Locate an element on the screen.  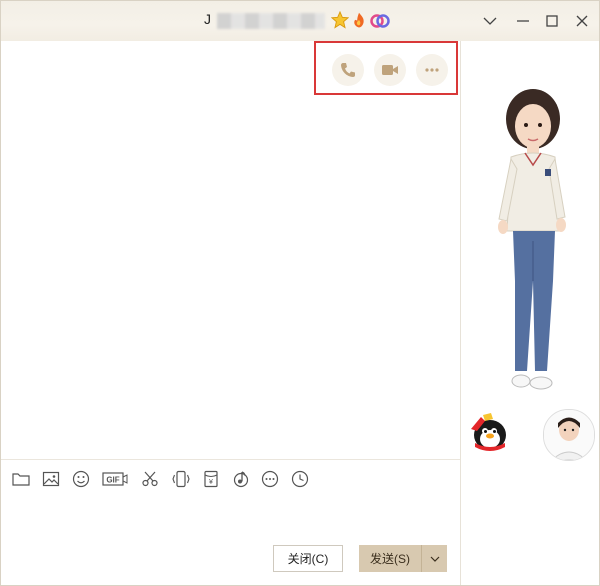
more-options-icon is located at coordinates (270, 479).